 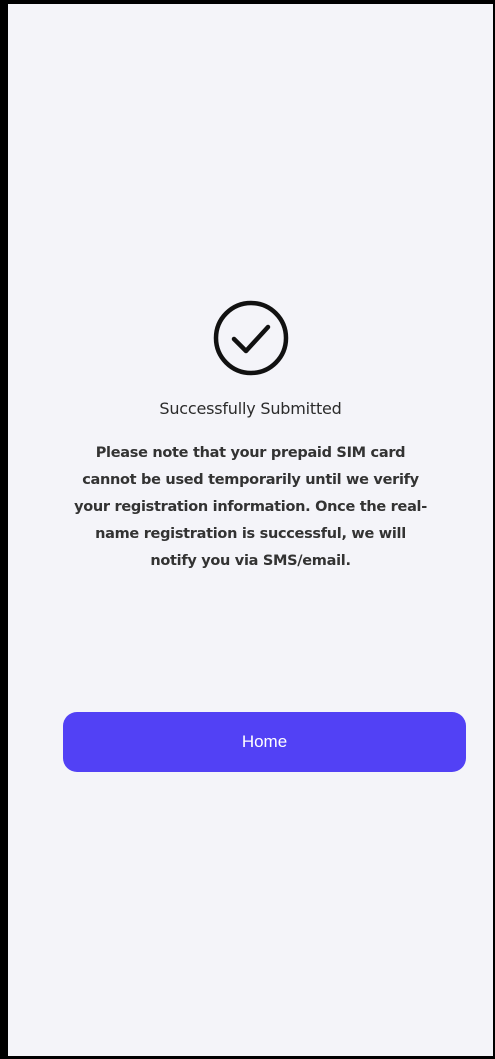 I want to click on success-title: Successfully Submitted, so click(x=250, y=408).